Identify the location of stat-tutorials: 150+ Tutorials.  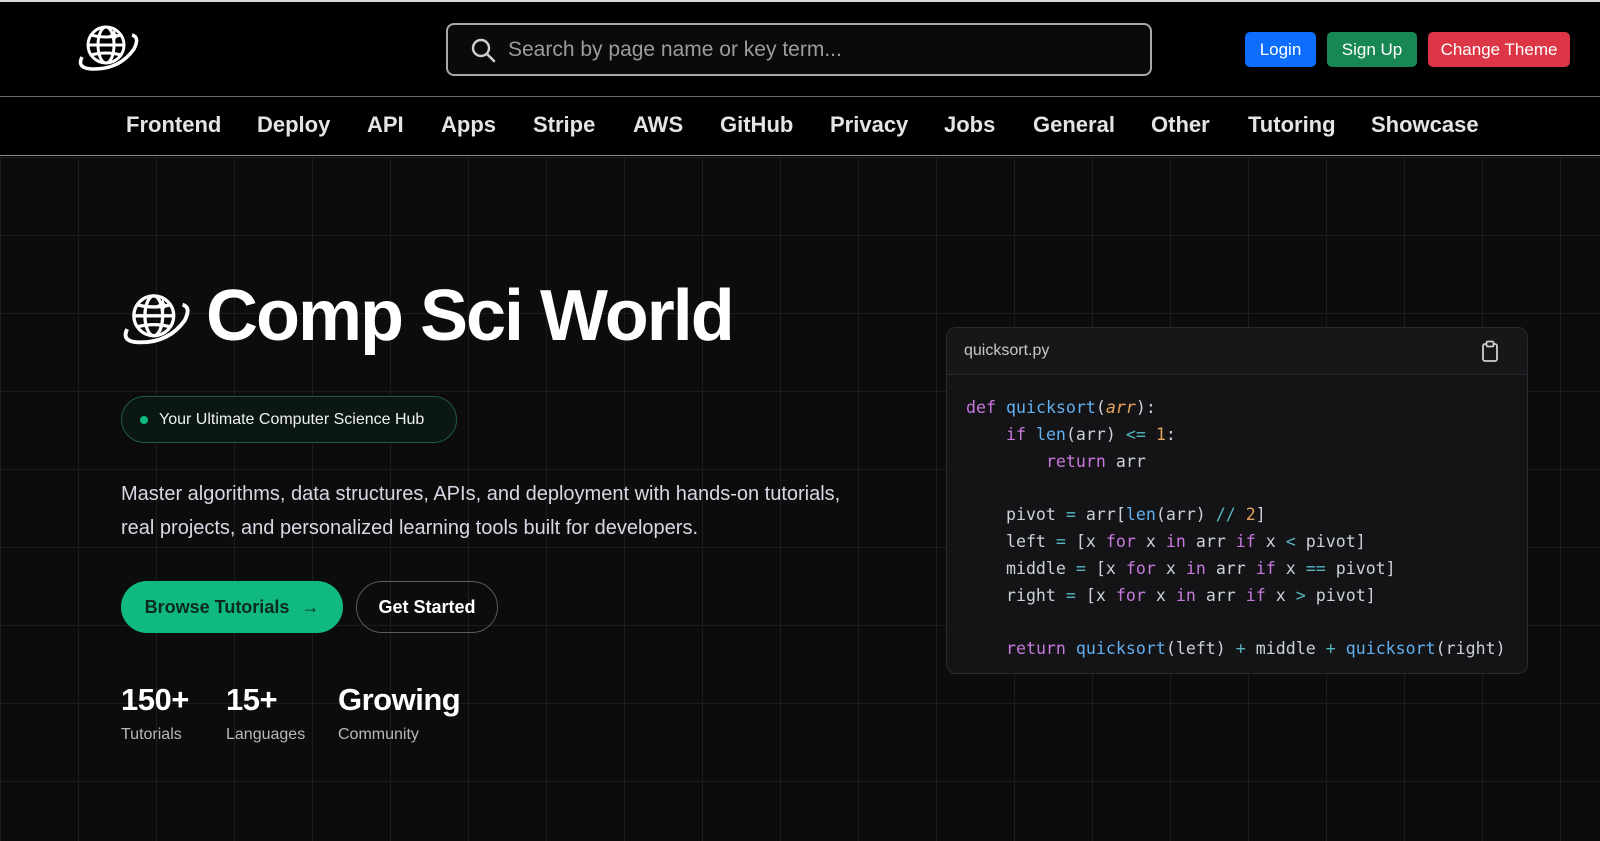
(155, 713).